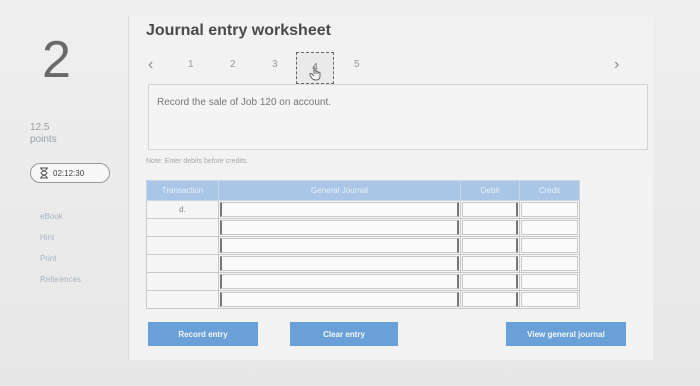 The image size is (700, 386). I want to click on side-links: eBook Hint Print References, so click(60, 248).